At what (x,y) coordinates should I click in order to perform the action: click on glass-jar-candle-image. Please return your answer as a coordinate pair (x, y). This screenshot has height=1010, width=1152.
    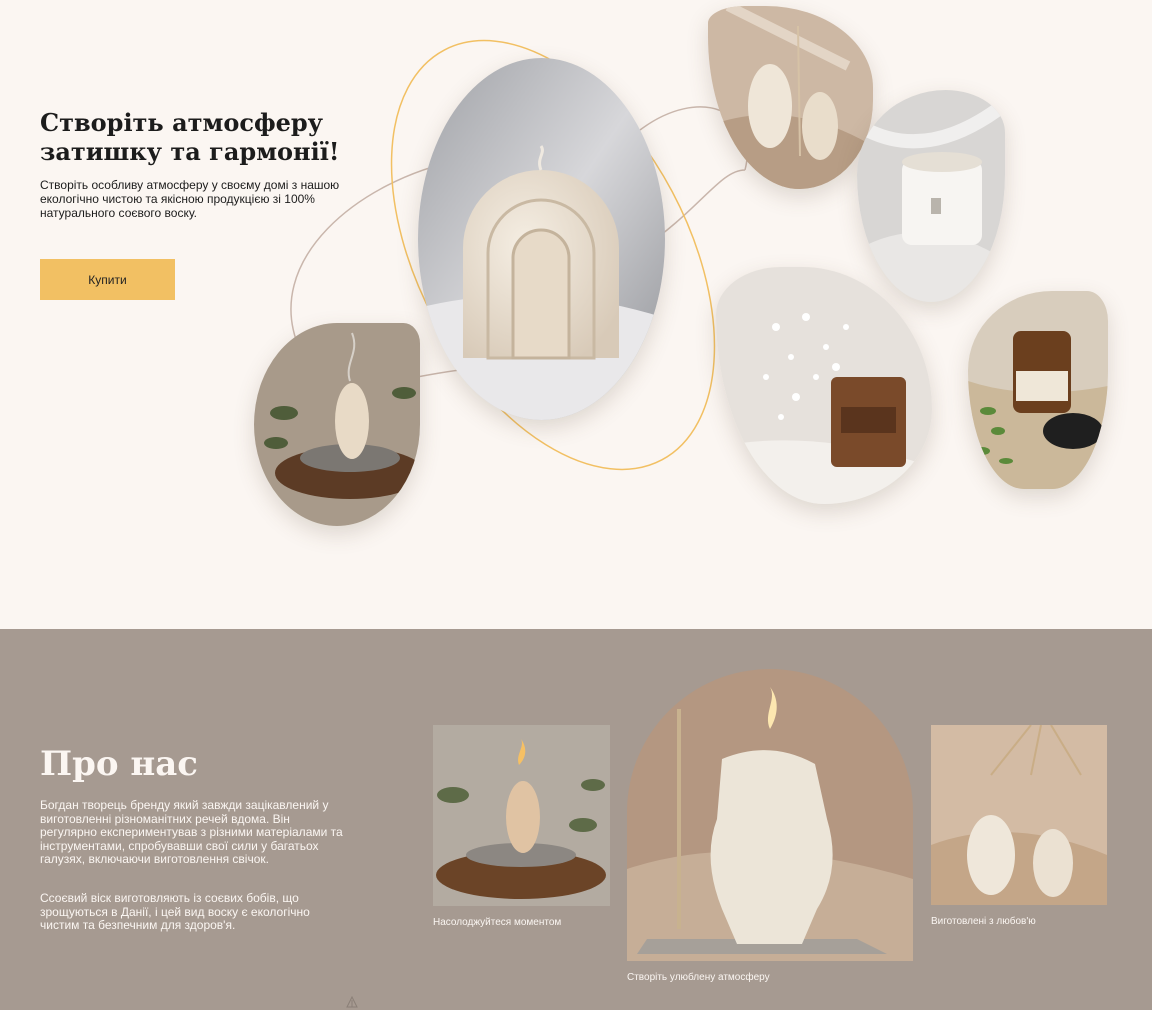
    Looking at the image, I should click on (1038, 390).